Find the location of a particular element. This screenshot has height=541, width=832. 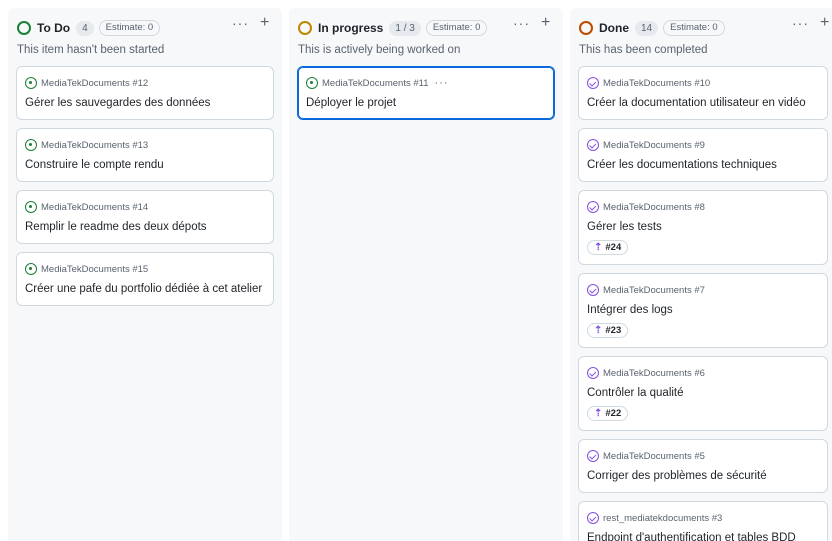

pull-request-number: #23 is located at coordinates (613, 330).